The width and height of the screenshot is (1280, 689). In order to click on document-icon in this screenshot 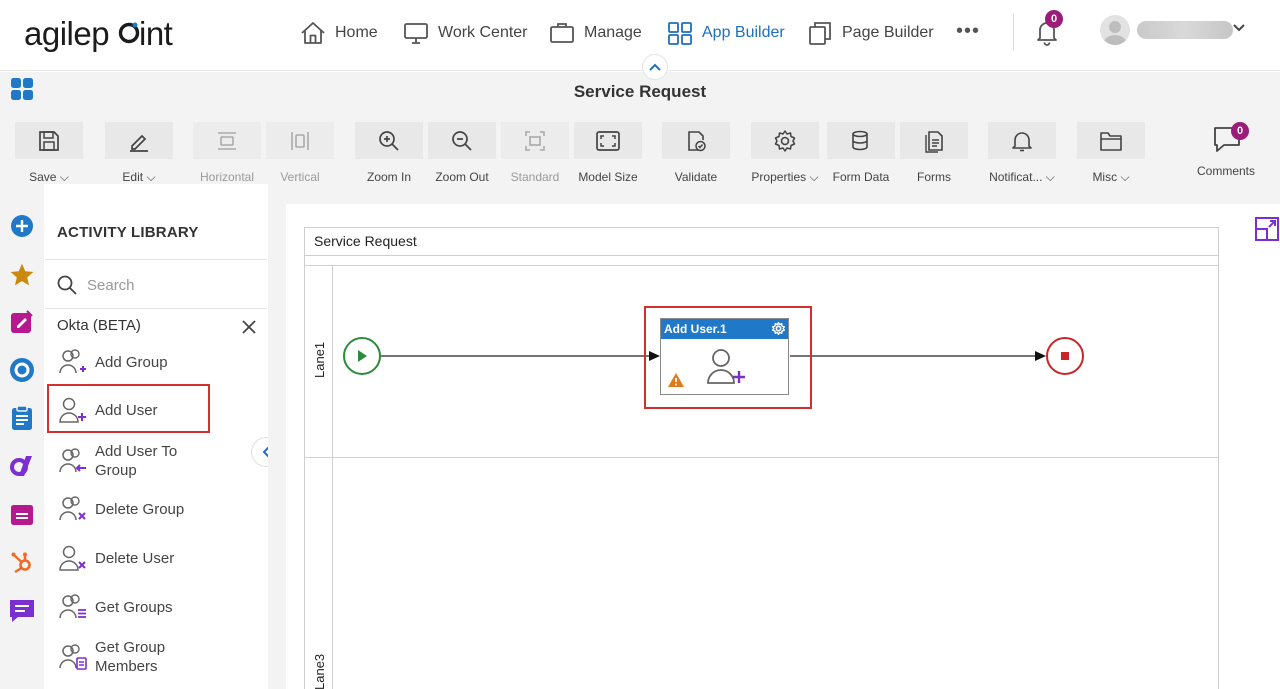, I will do `click(22, 515)`.